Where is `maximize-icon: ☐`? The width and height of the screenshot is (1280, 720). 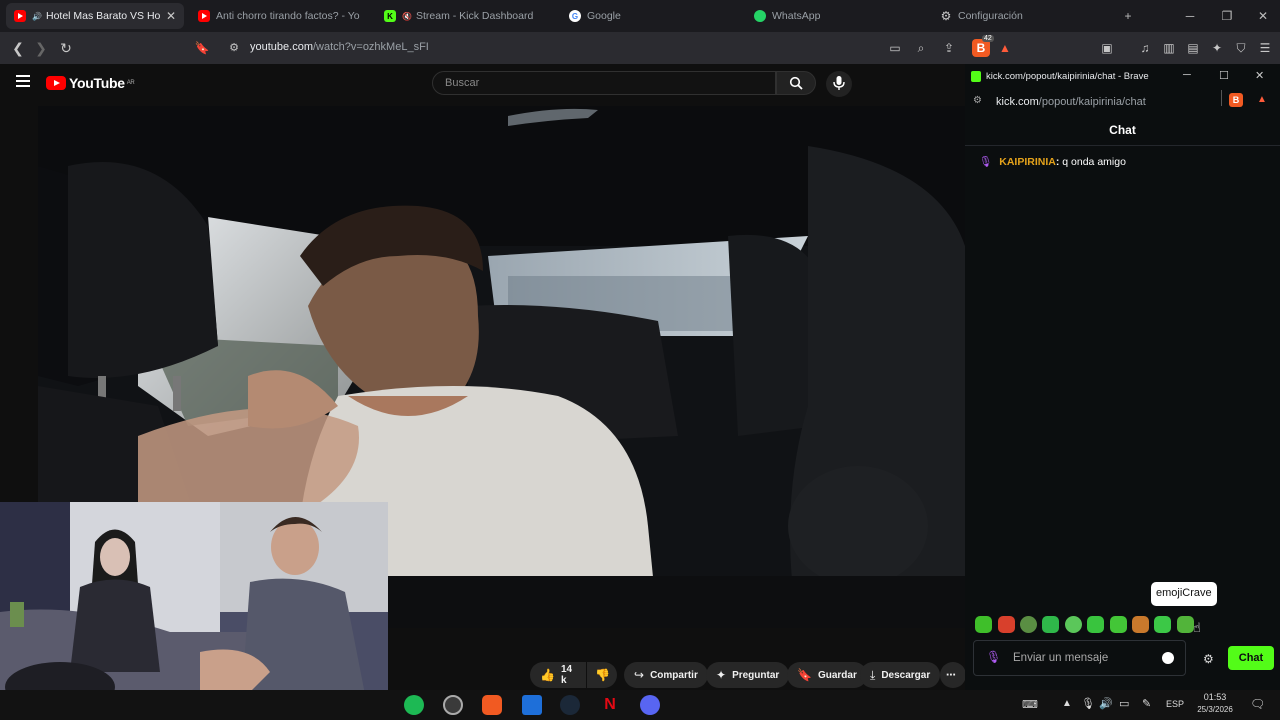 maximize-icon: ☐ is located at coordinates (1224, 75).